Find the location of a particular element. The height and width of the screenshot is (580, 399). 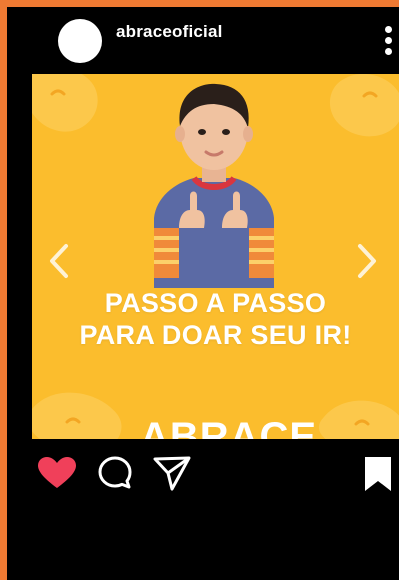

post-actions-bar is located at coordinates (203, 472).